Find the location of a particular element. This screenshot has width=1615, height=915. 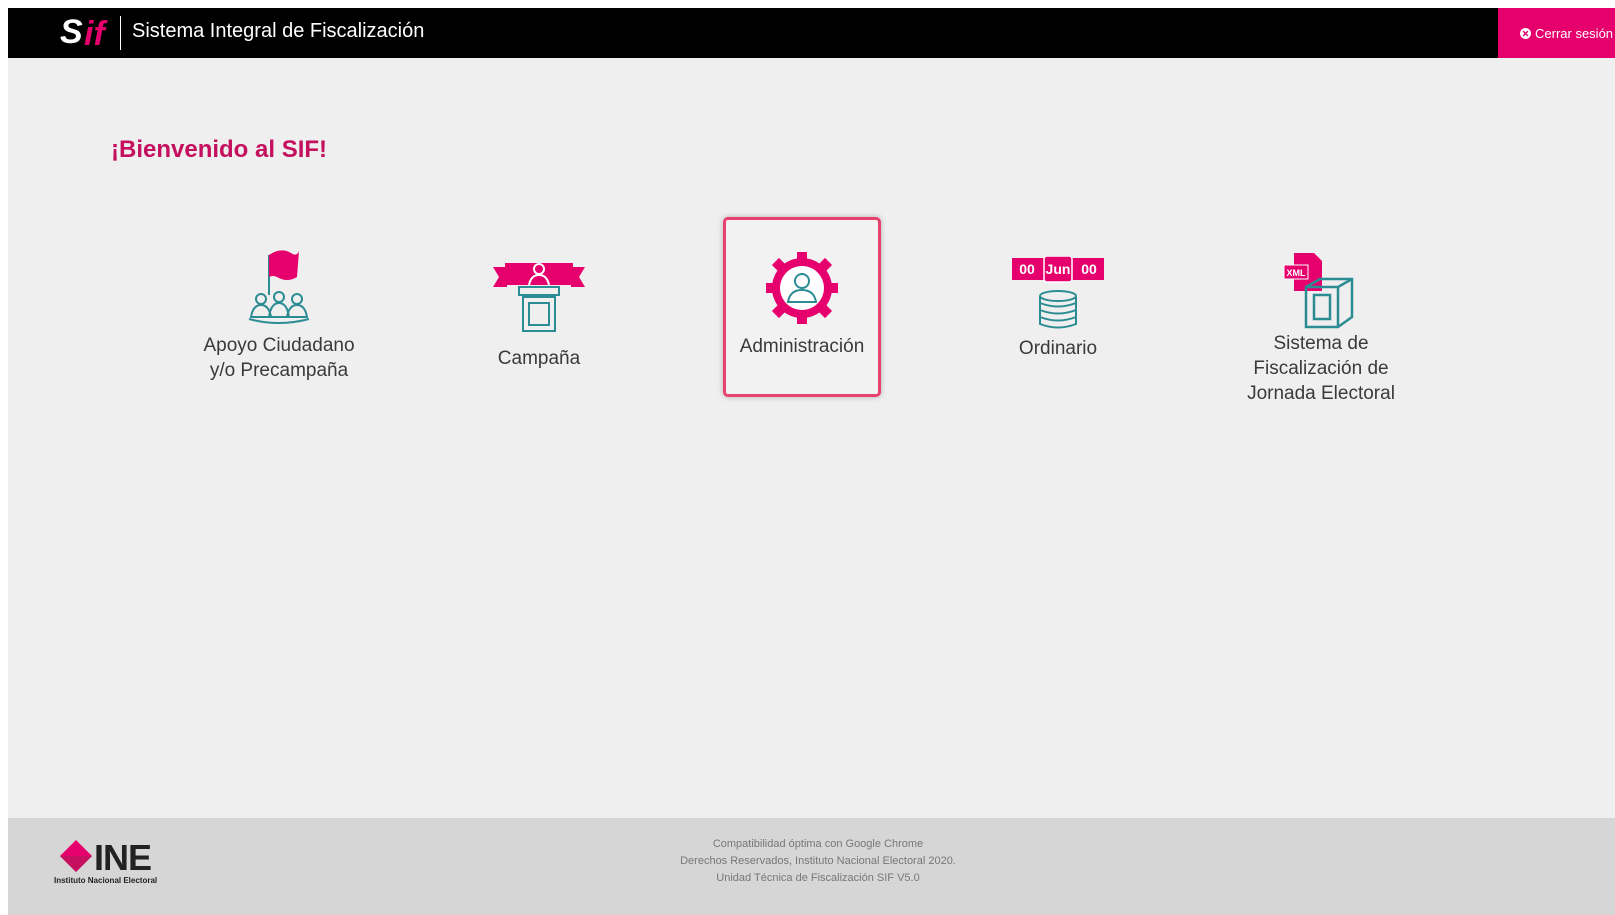

module-label-line: Administración is located at coordinates (802, 346).